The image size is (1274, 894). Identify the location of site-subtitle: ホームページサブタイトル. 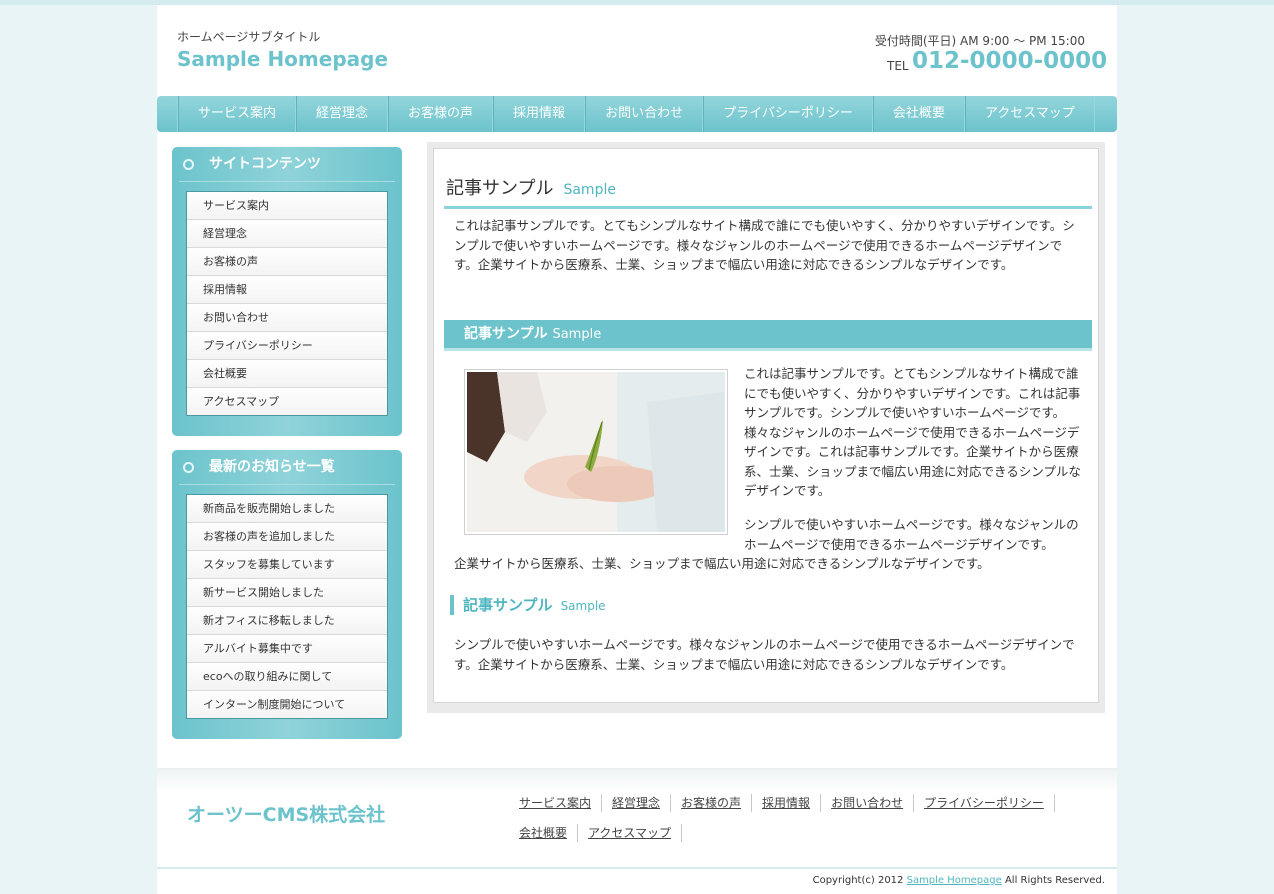
(249, 37).